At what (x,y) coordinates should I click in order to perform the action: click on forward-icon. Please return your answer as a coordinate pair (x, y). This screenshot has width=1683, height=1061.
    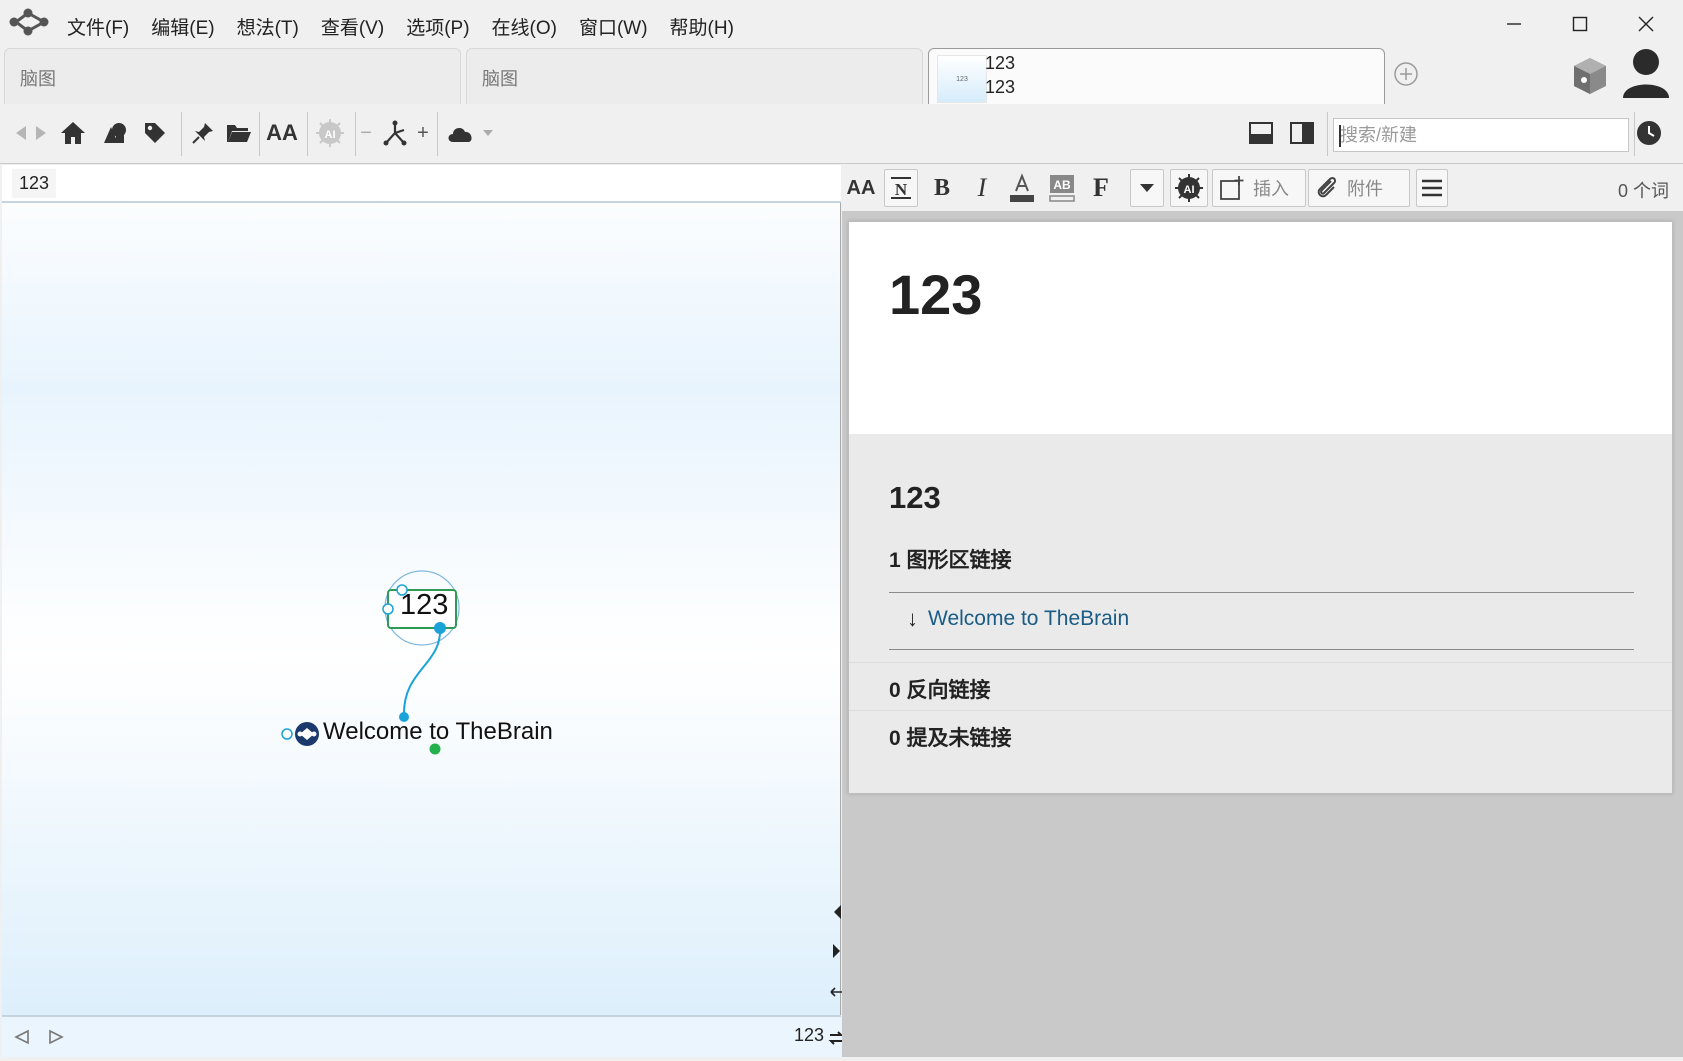
    Looking at the image, I should click on (56, 1037).